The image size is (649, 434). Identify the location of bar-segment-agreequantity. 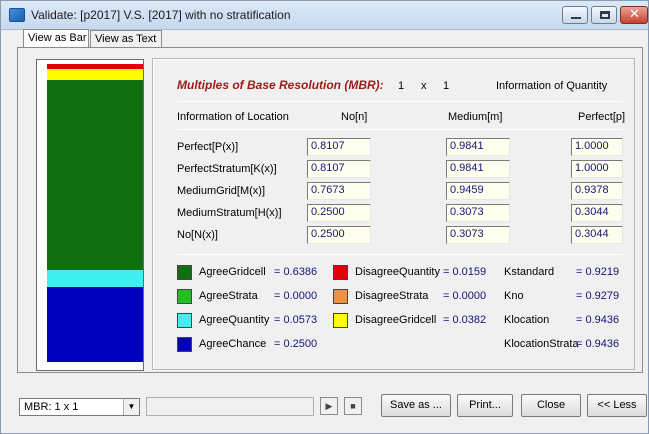
(95, 278).